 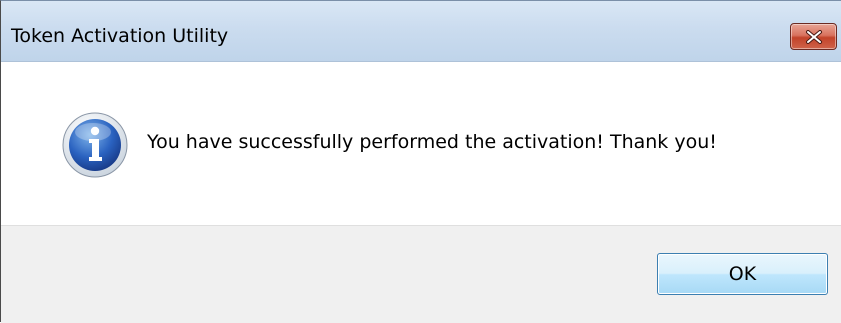 I want to click on close-button, so click(x=813, y=36).